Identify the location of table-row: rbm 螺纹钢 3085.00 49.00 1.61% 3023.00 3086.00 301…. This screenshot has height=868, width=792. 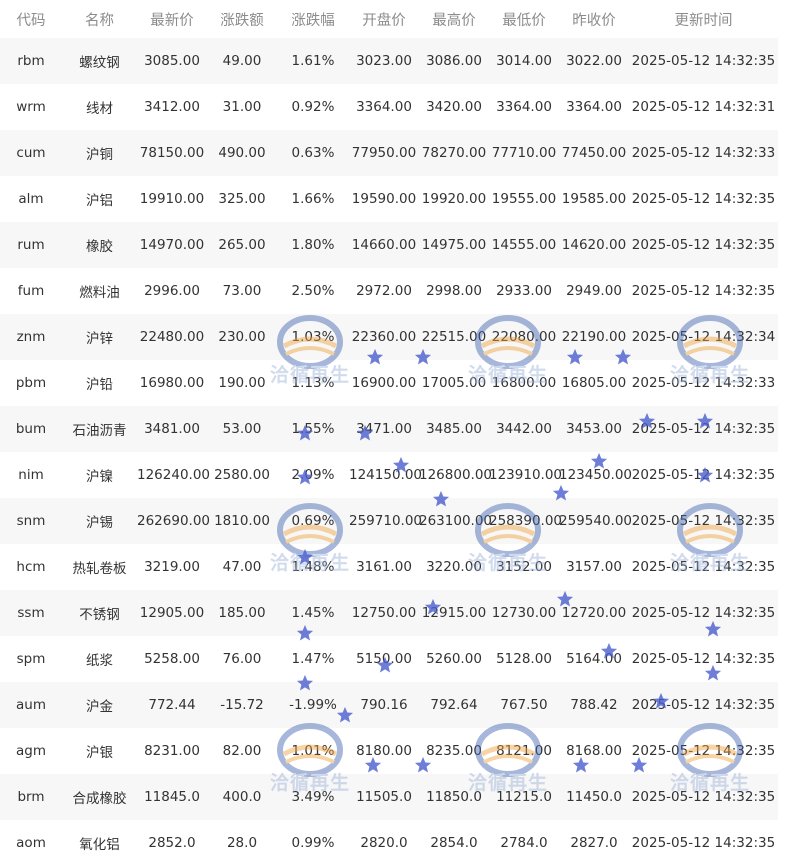
(389, 61).